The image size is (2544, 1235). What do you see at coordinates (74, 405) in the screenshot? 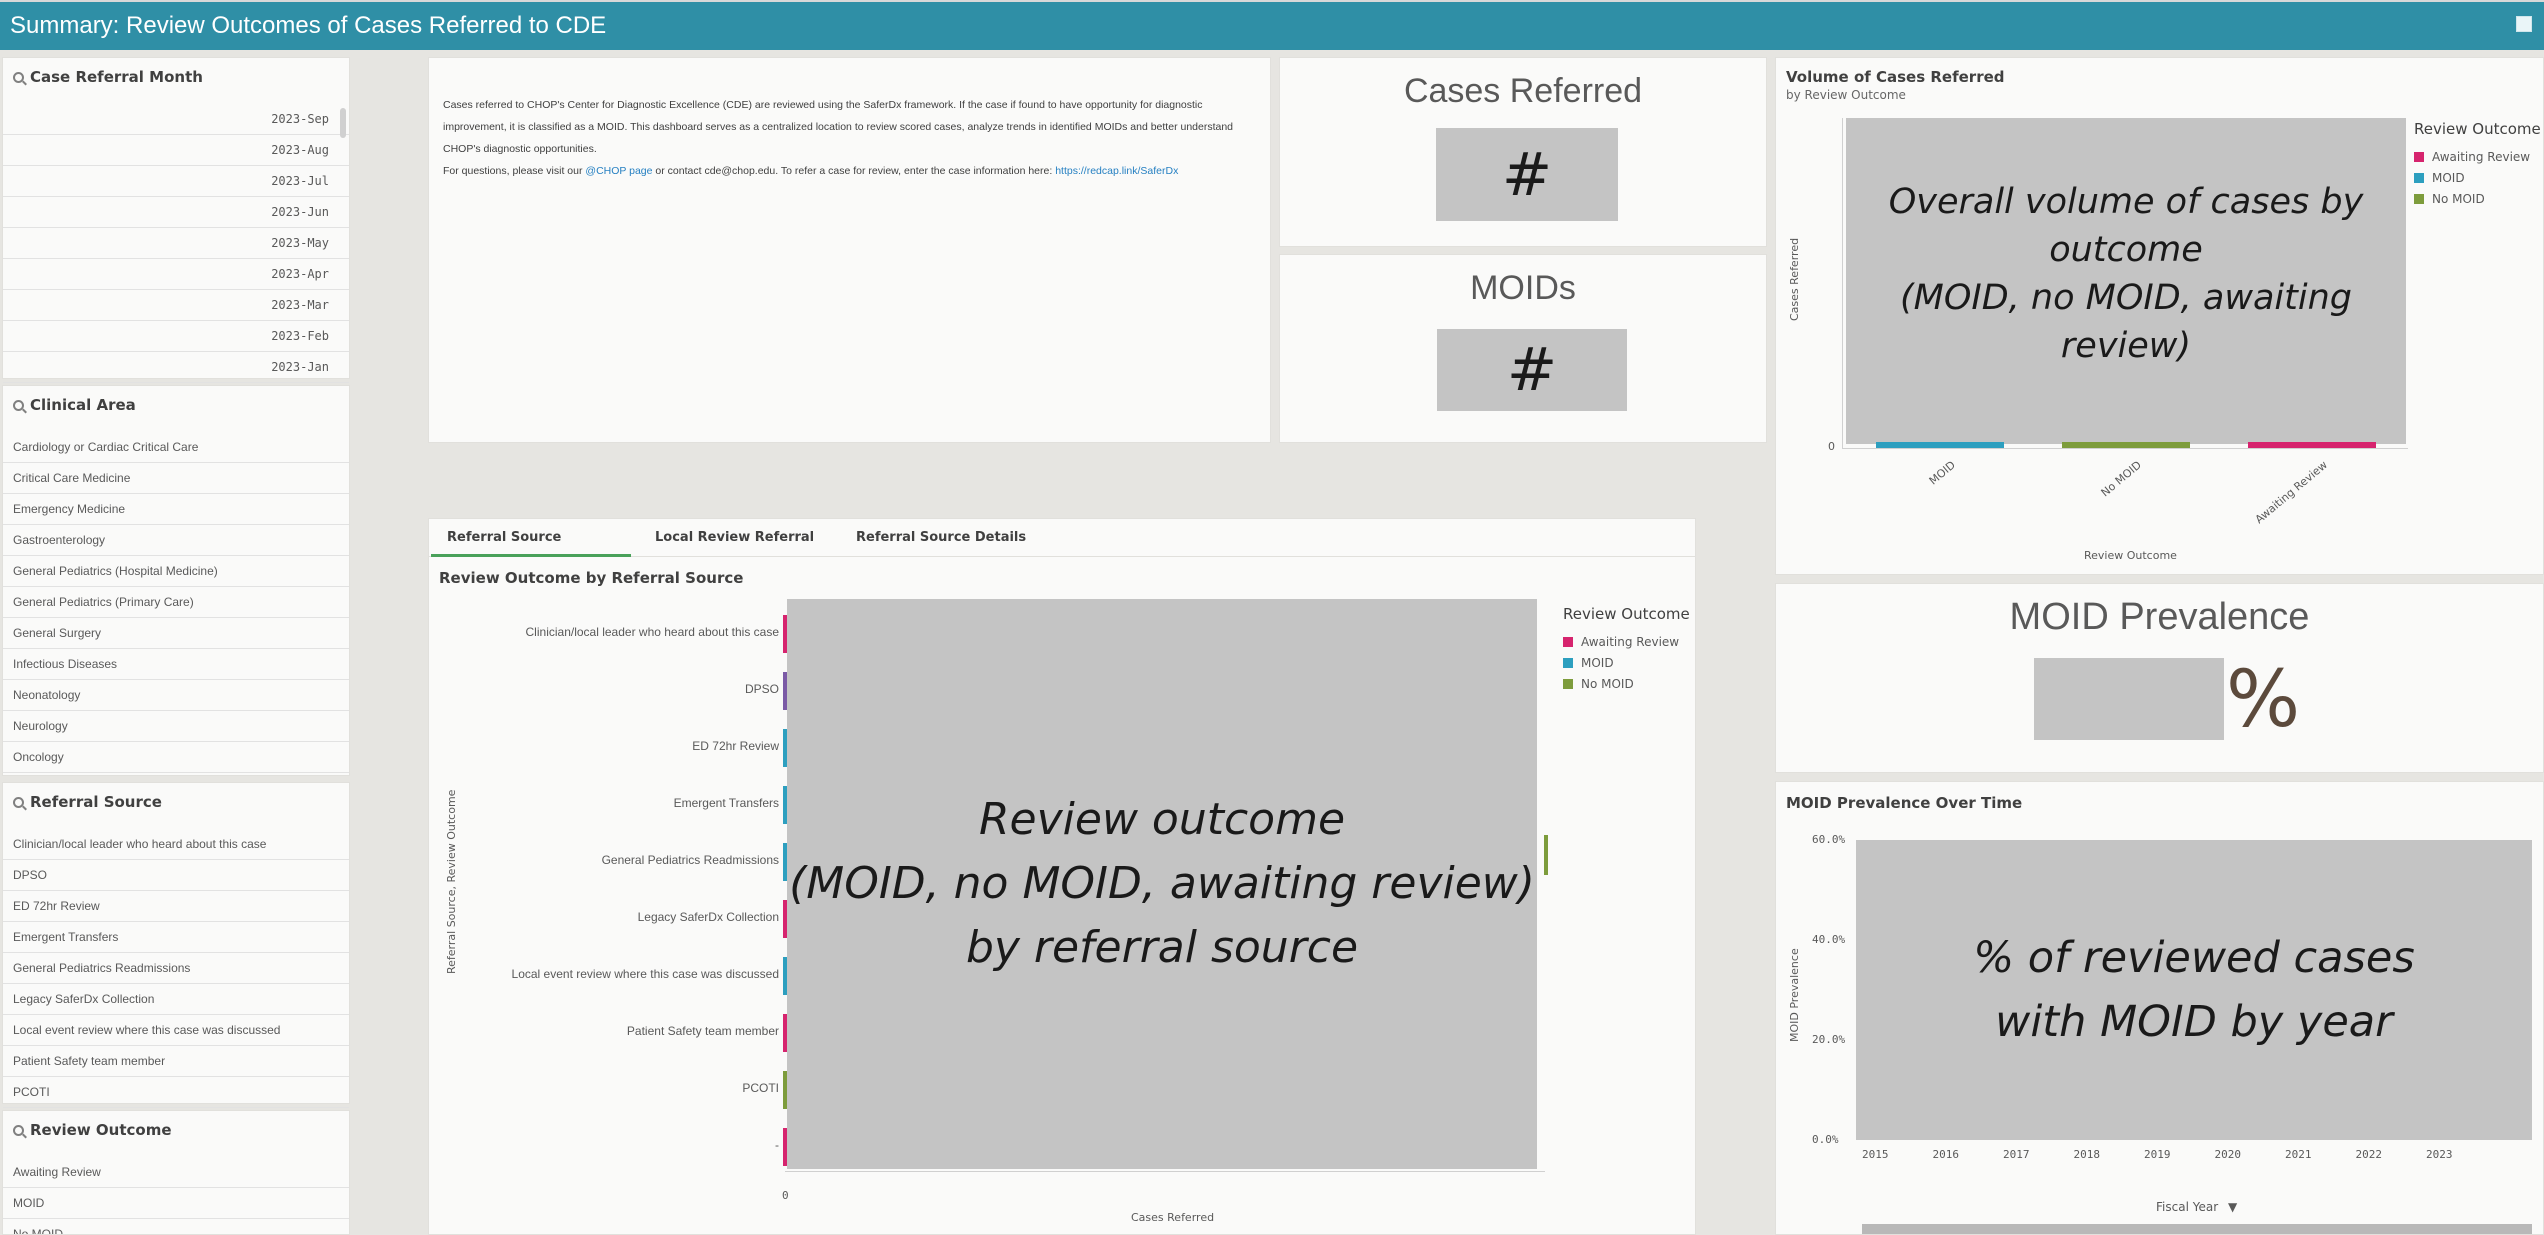
I see `filter-title-clinical: Clinical Area` at bounding box center [74, 405].